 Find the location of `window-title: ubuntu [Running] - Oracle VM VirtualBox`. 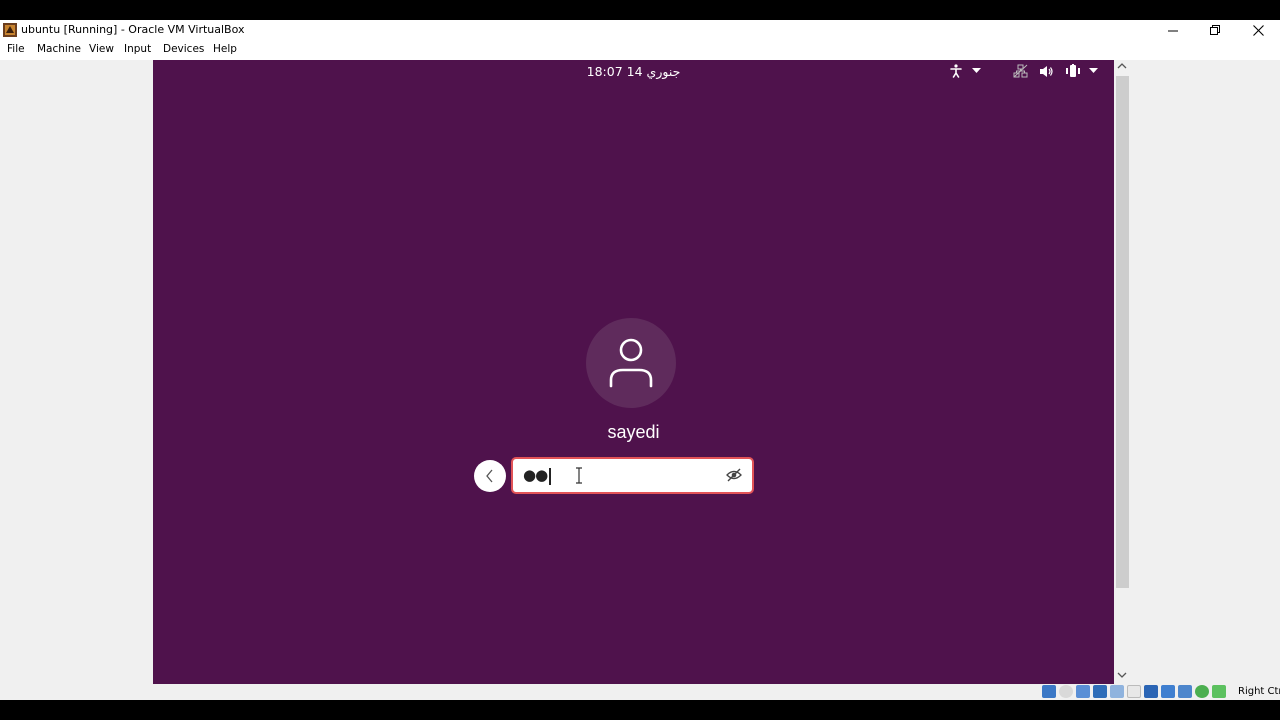

window-title: ubuntu [Running] - Oracle VM VirtualBox is located at coordinates (133, 29).